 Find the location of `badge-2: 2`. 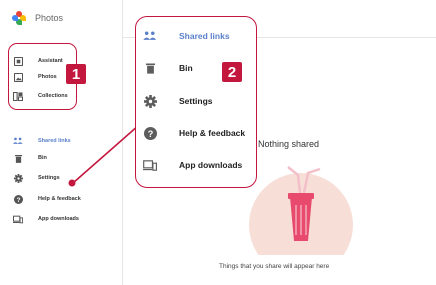

badge-2: 2 is located at coordinates (232, 72).